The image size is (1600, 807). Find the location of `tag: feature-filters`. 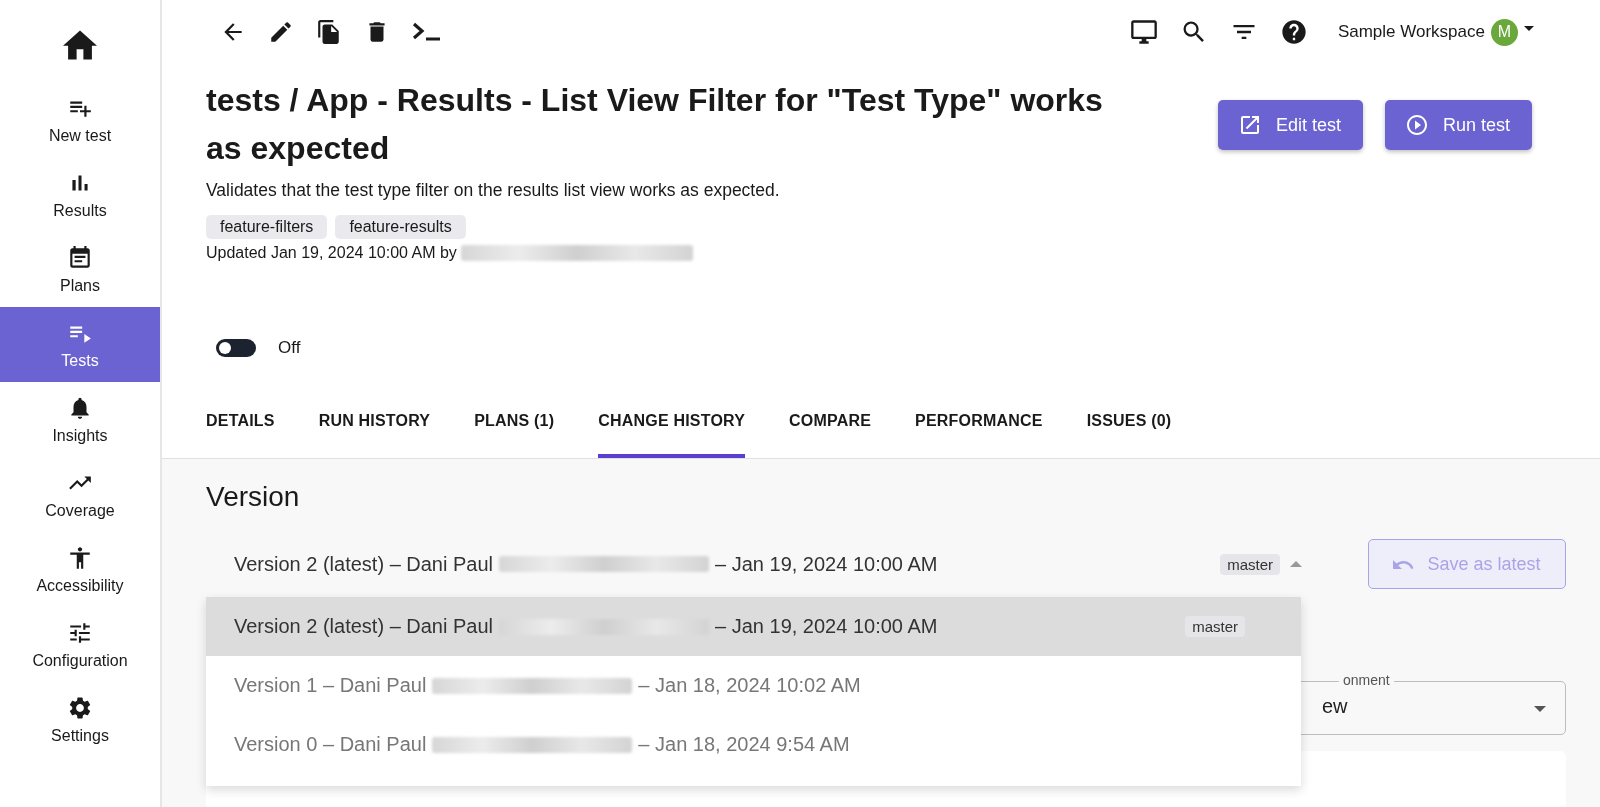

tag: feature-filters is located at coordinates (267, 227).